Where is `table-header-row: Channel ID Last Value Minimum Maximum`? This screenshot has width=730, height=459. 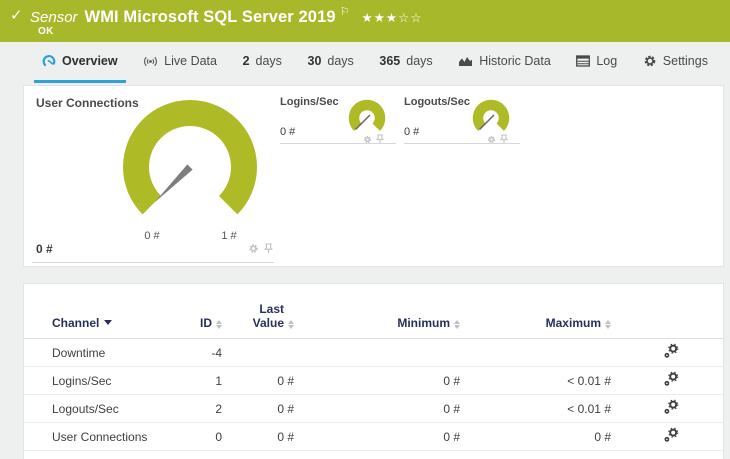
table-header-row: Channel ID Last Value Minimum Maximum is located at coordinates (373, 311).